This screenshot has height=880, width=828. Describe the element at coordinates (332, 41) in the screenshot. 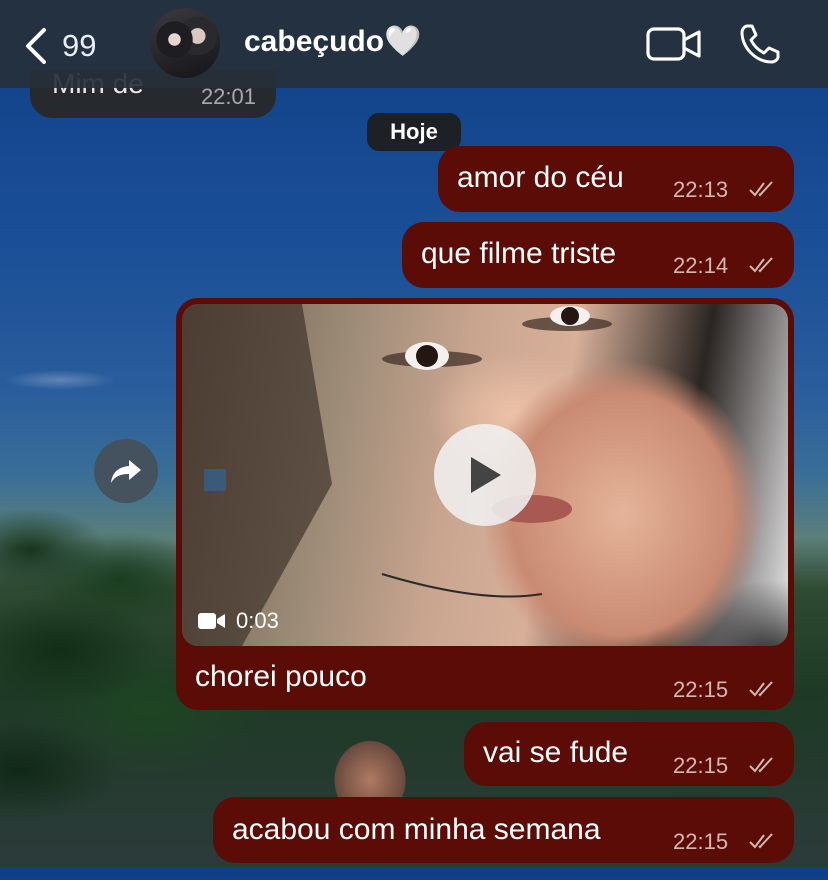

I see `contact-name: cabeçudo🤍` at that location.